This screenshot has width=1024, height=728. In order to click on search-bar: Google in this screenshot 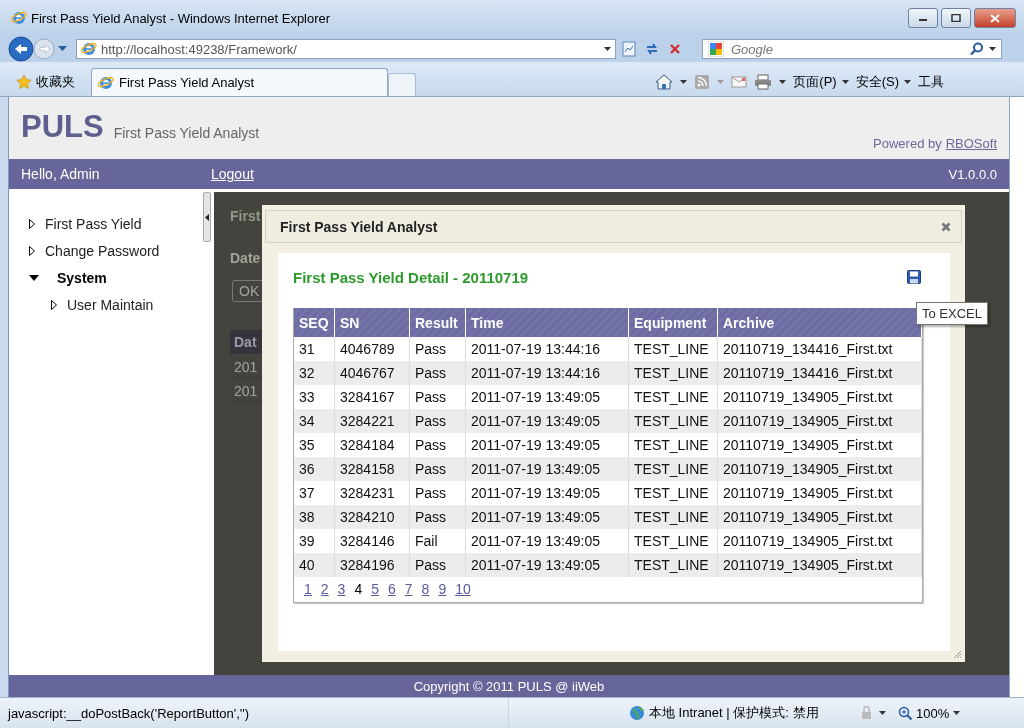, I will do `click(852, 49)`.